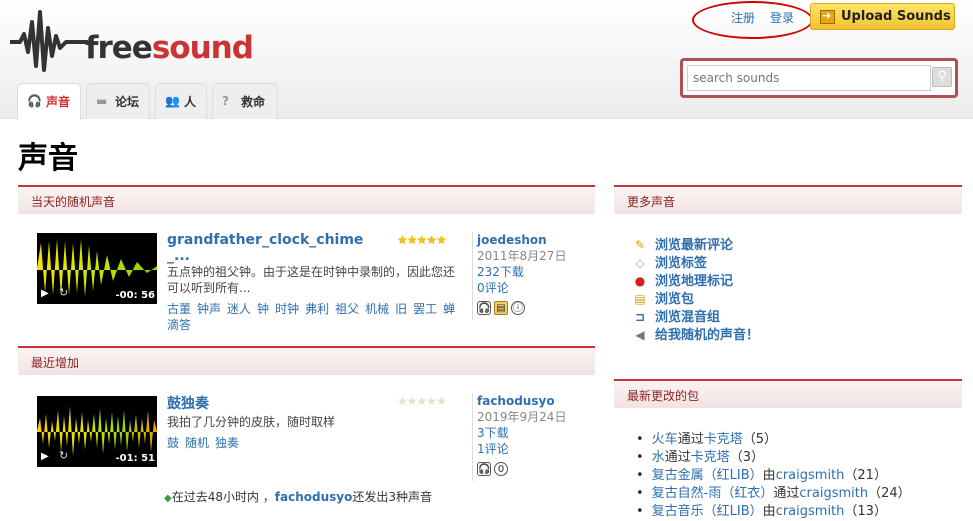  What do you see at coordinates (865, 475) in the screenshot?
I see `pack-count: （21）` at bounding box center [865, 475].